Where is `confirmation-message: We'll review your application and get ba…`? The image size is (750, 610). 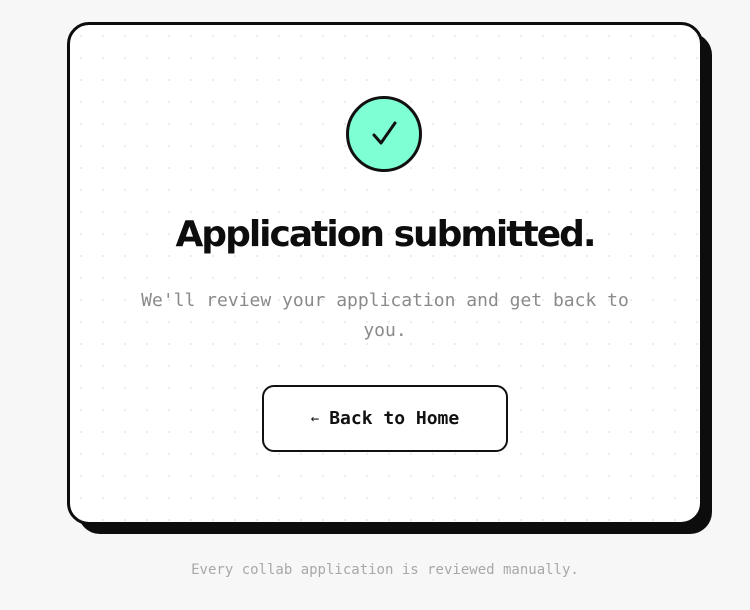 confirmation-message: We'll review your application and get ba… is located at coordinates (385, 315).